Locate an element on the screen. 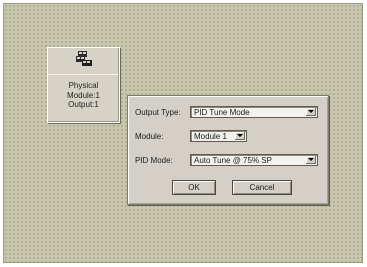  pid-mode-value: Auto Tune @ 75% SP is located at coordinates (233, 160).